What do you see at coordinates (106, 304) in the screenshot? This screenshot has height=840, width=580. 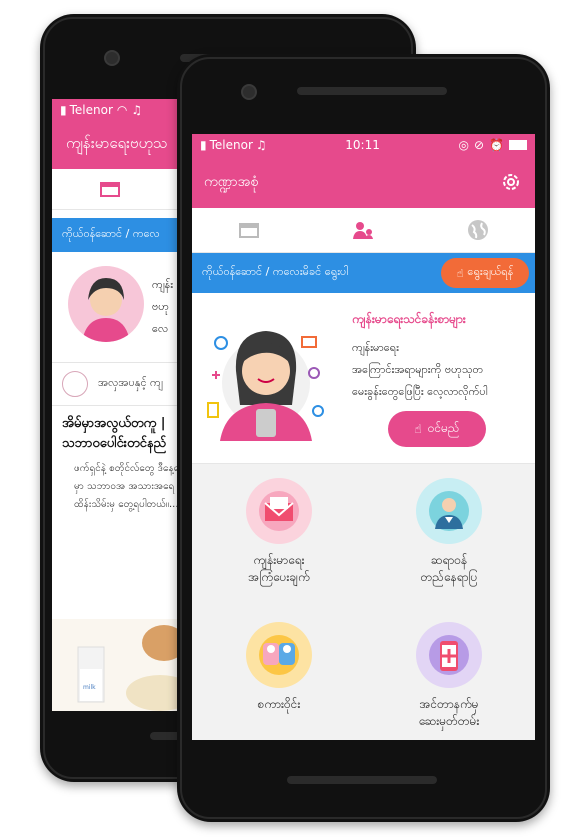 I see `avatar` at bounding box center [106, 304].